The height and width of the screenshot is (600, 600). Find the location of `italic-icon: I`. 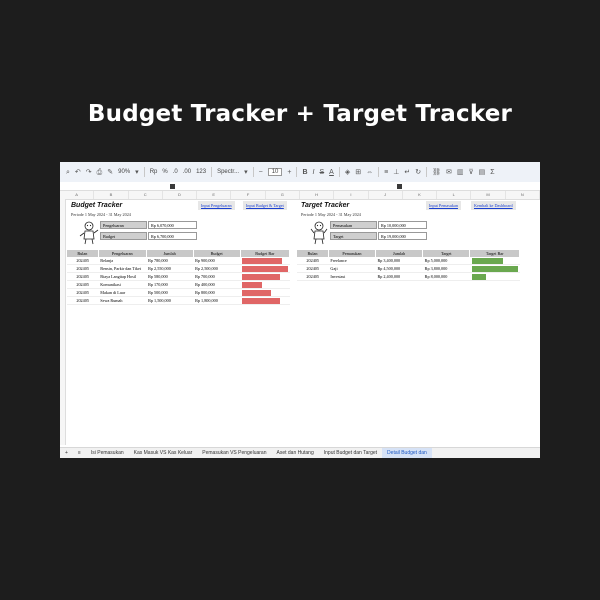

italic-icon: I is located at coordinates (314, 172).